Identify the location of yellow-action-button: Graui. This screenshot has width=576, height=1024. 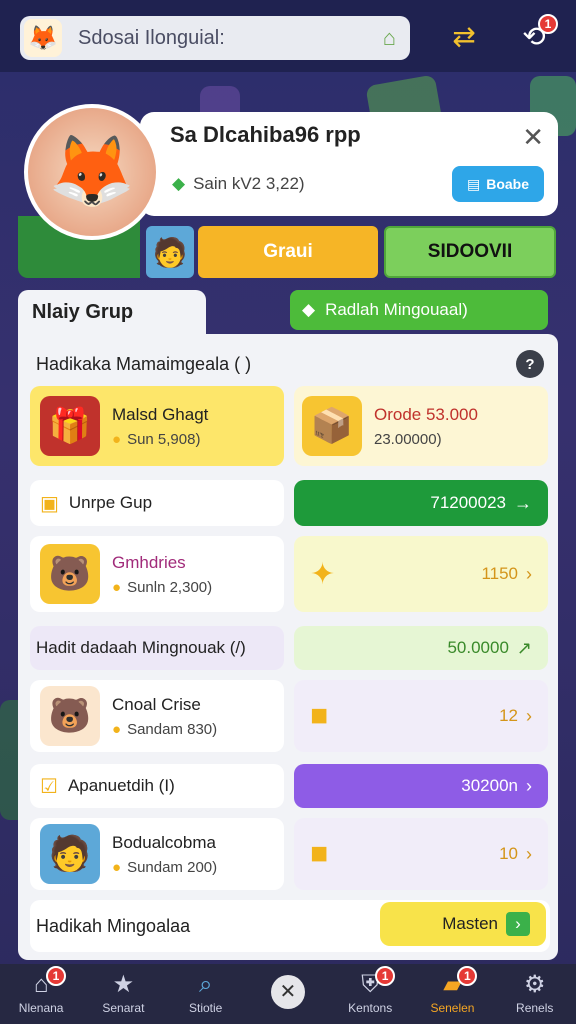
(288, 252).